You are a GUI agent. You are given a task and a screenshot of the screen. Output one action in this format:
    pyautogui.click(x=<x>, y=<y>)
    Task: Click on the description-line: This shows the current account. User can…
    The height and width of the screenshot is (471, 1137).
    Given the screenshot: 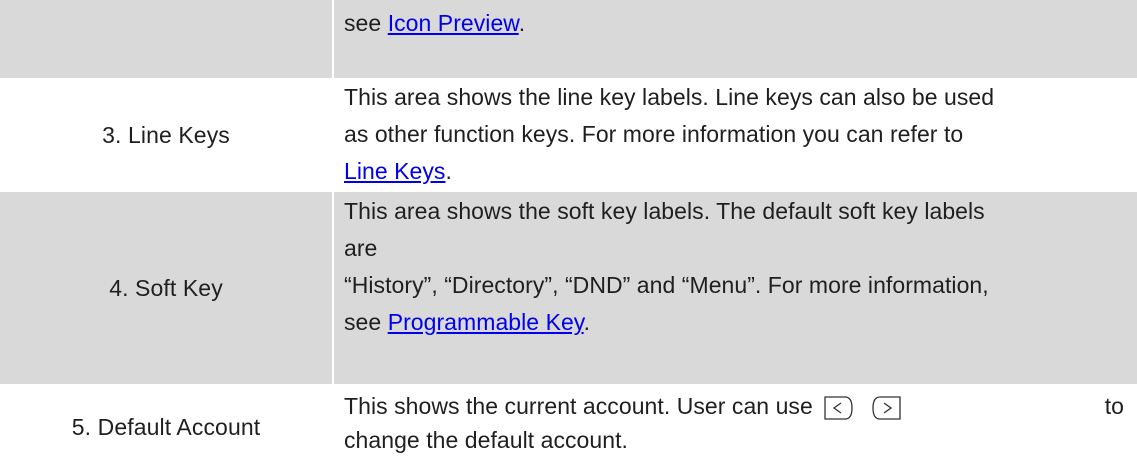 What is the action you would take?
    pyautogui.click(x=734, y=406)
    